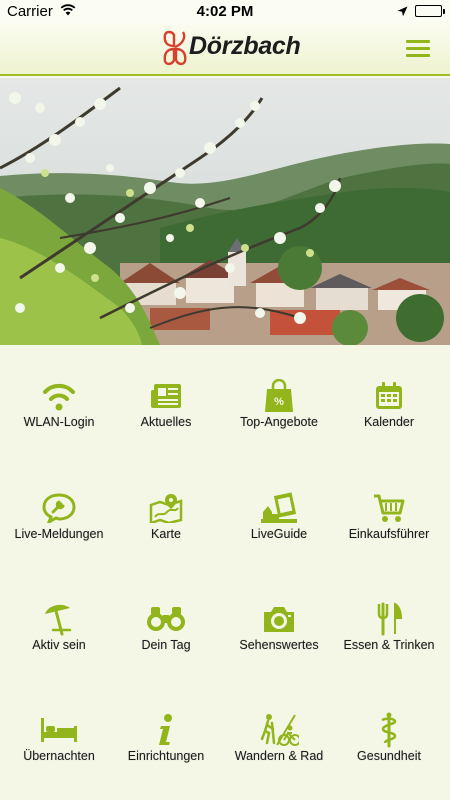  I want to click on tile-gesundheit: Gesundheit, so click(389, 756).